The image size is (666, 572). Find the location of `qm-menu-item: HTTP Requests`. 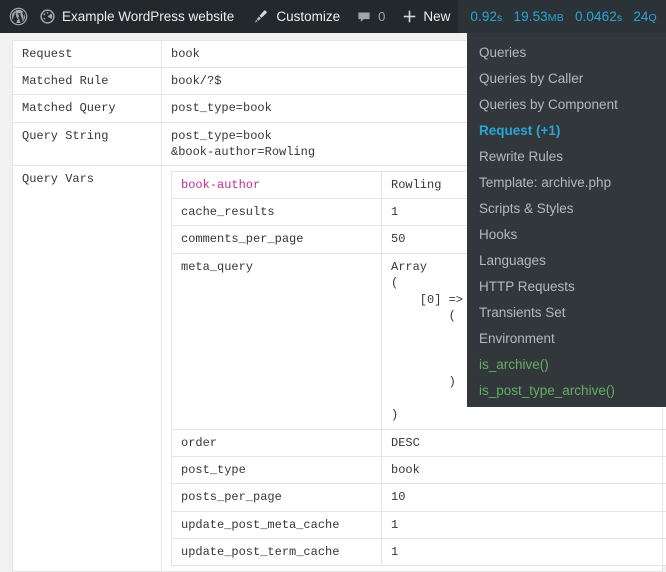

qm-menu-item: HTTP Requests is located at coordinates (566, 287).